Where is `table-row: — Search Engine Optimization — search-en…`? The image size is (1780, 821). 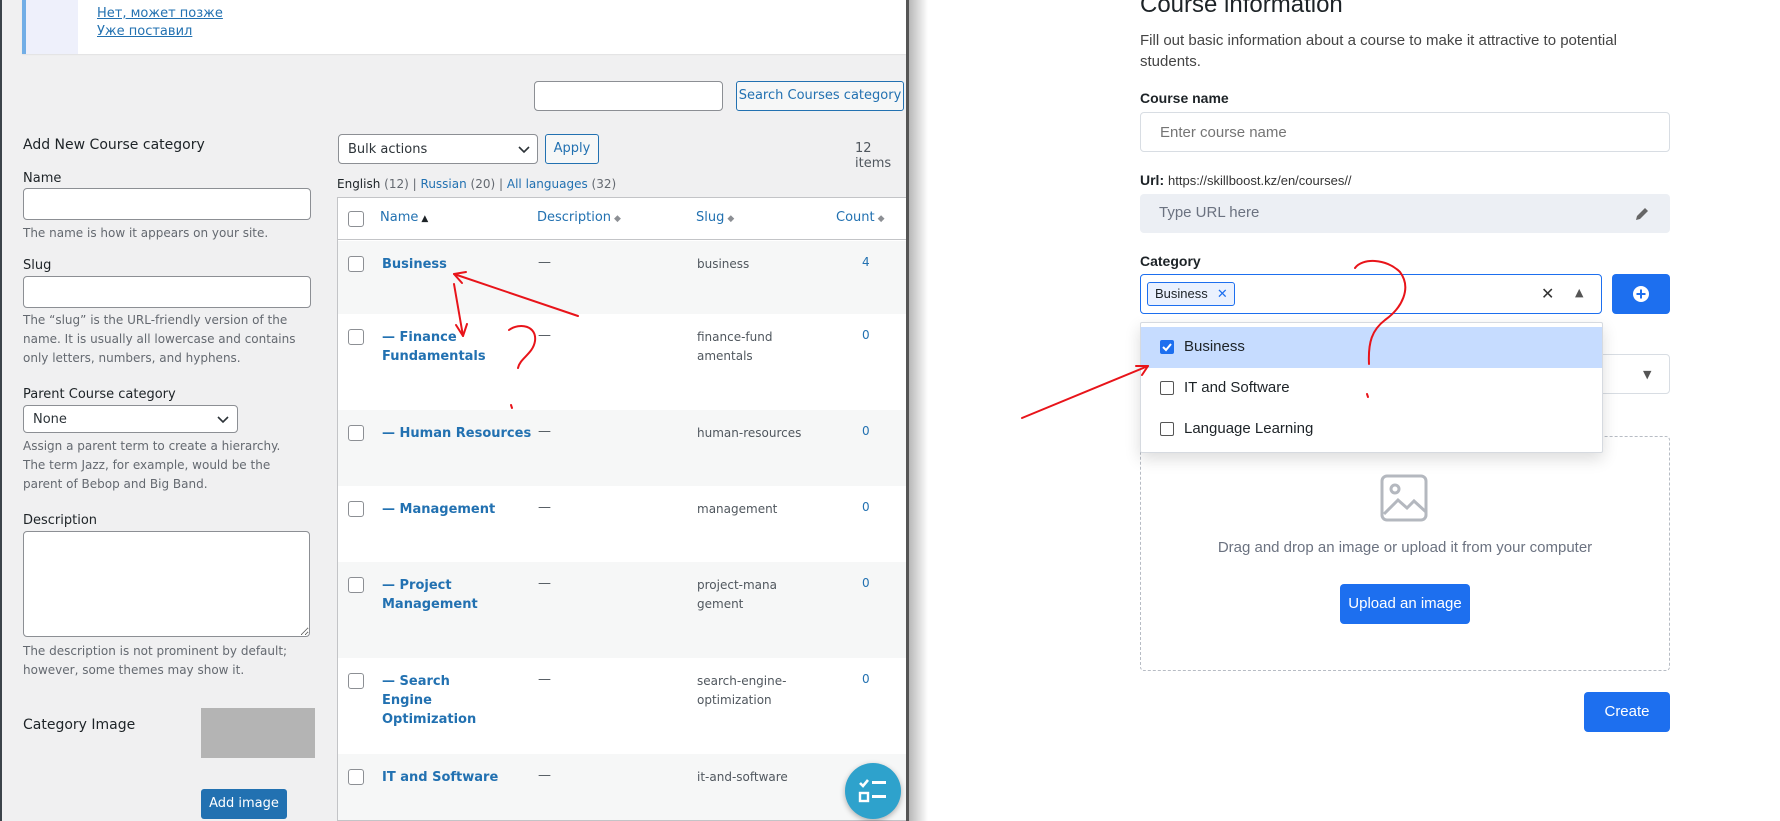 table-row: — Search Engine Optimization — search-en… is located at coordinates (622, 706).